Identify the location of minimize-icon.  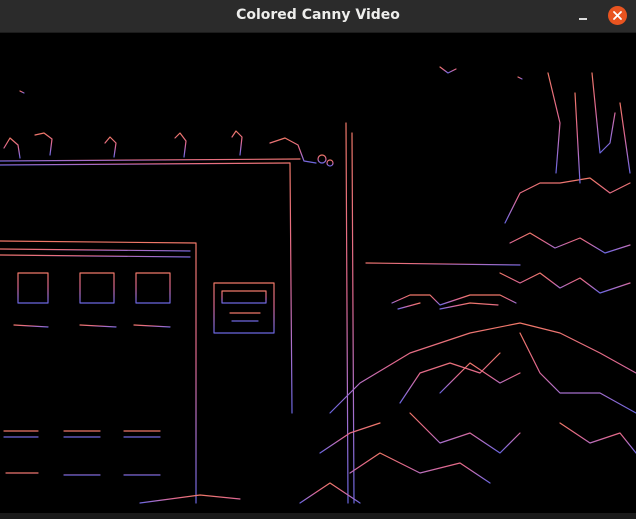
(583, 19).